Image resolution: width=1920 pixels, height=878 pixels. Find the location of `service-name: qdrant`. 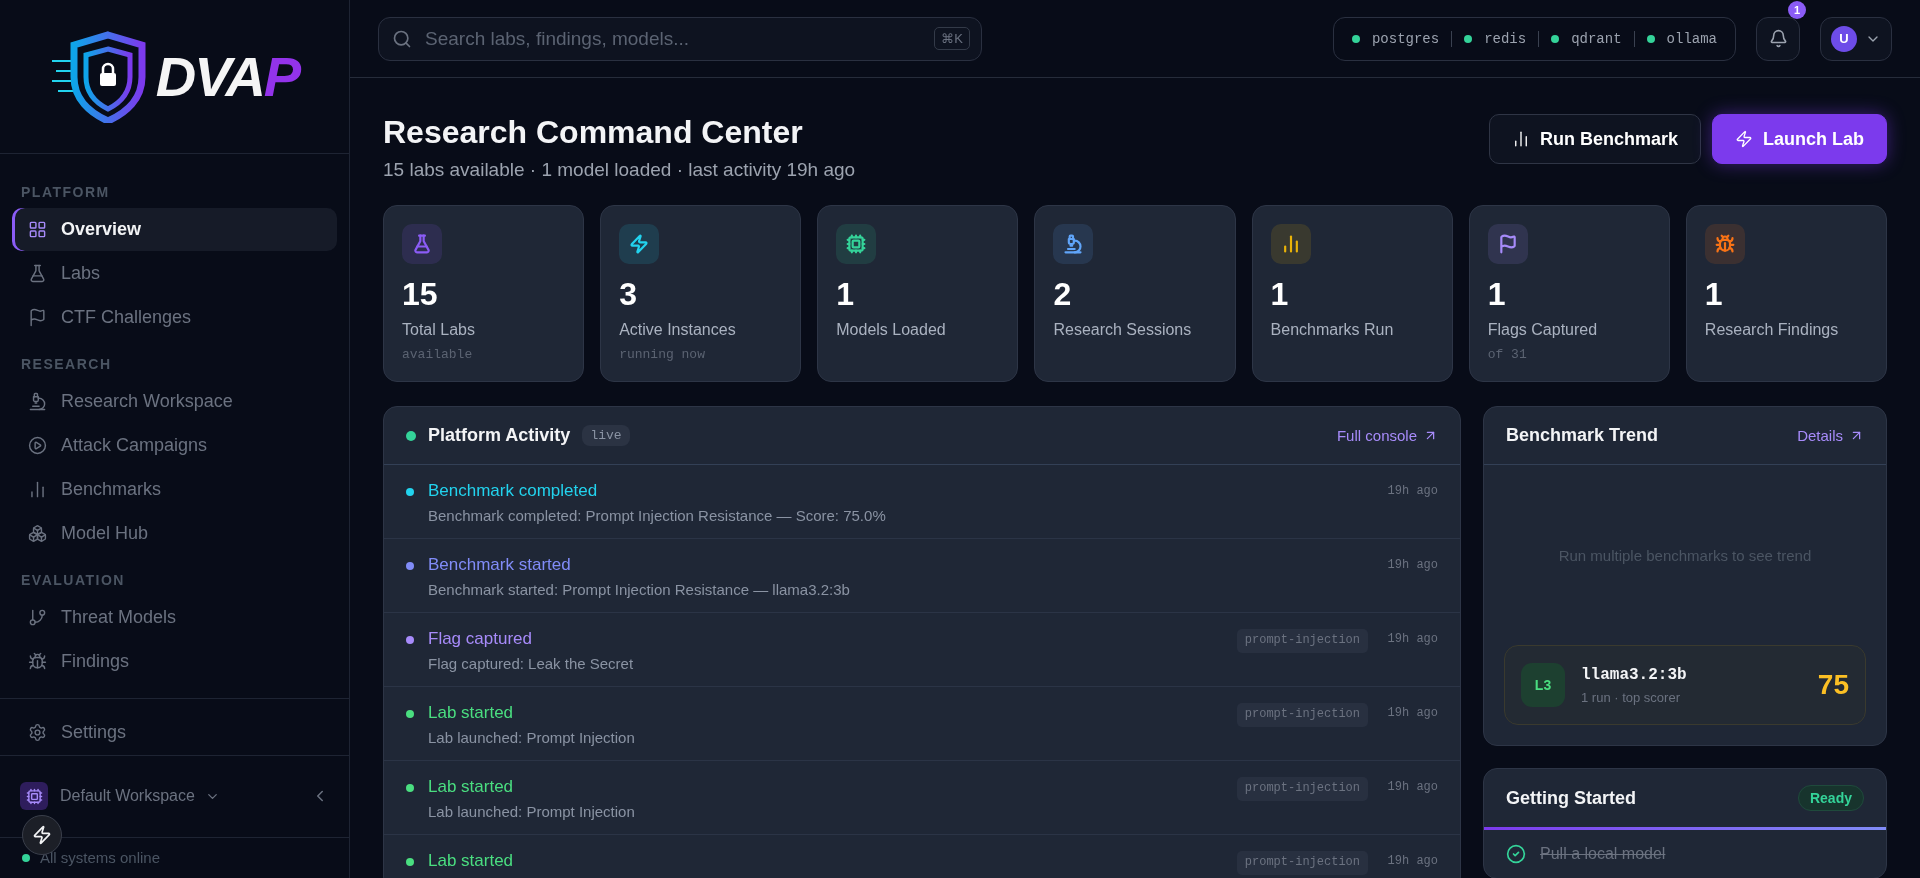

service-name: qdrant is located at coordinates (1596, 38).